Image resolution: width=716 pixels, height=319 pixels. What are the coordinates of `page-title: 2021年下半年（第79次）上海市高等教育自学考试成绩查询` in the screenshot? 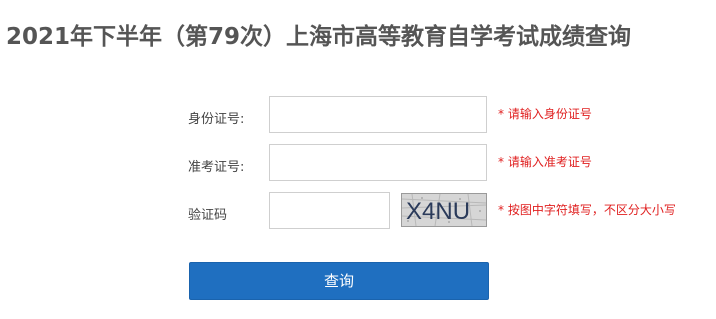 It's located at (319, 37).